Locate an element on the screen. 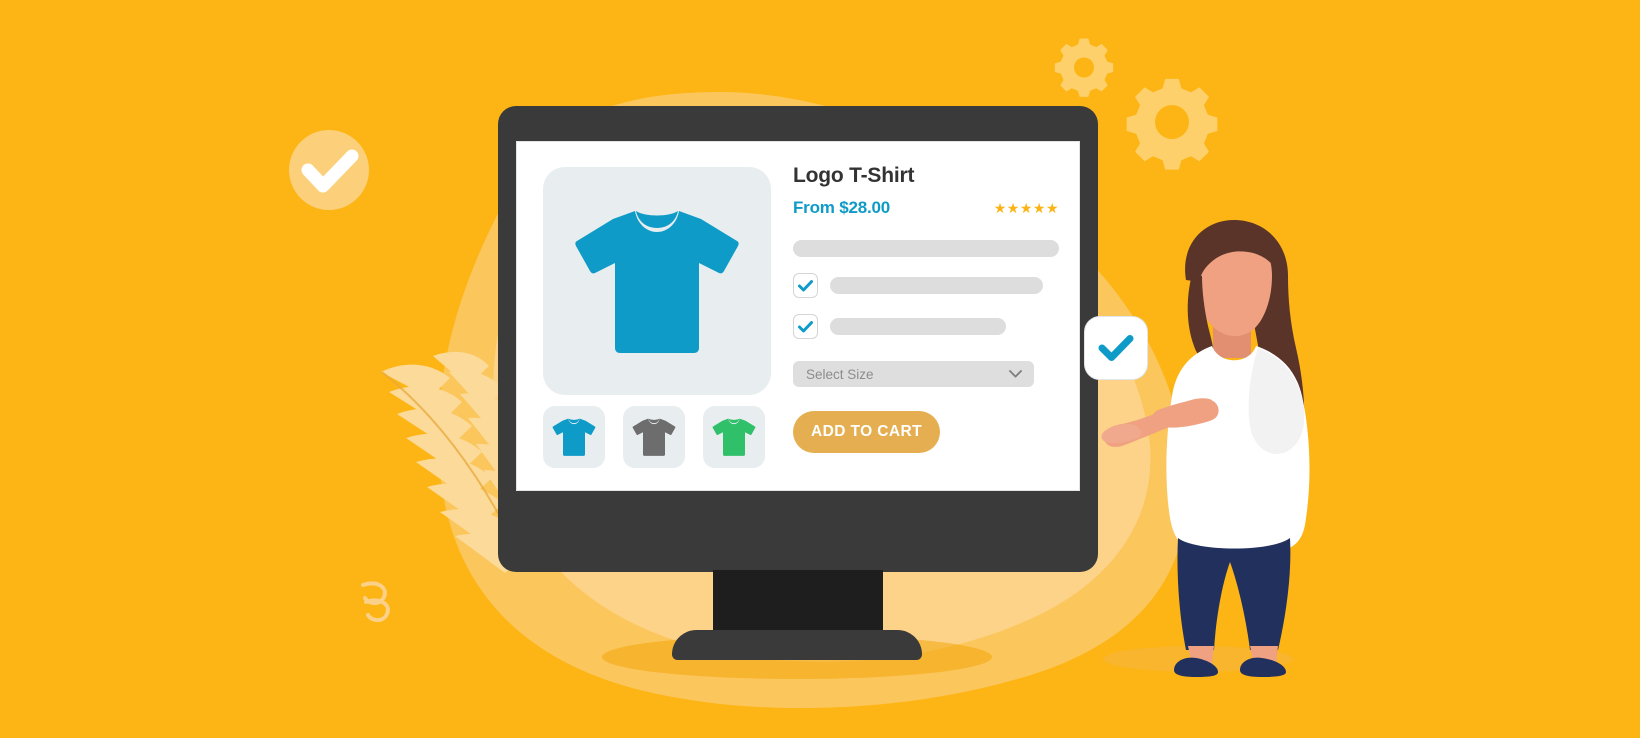  thumbnail-gray-shirt is located at coordinates (654, 437).